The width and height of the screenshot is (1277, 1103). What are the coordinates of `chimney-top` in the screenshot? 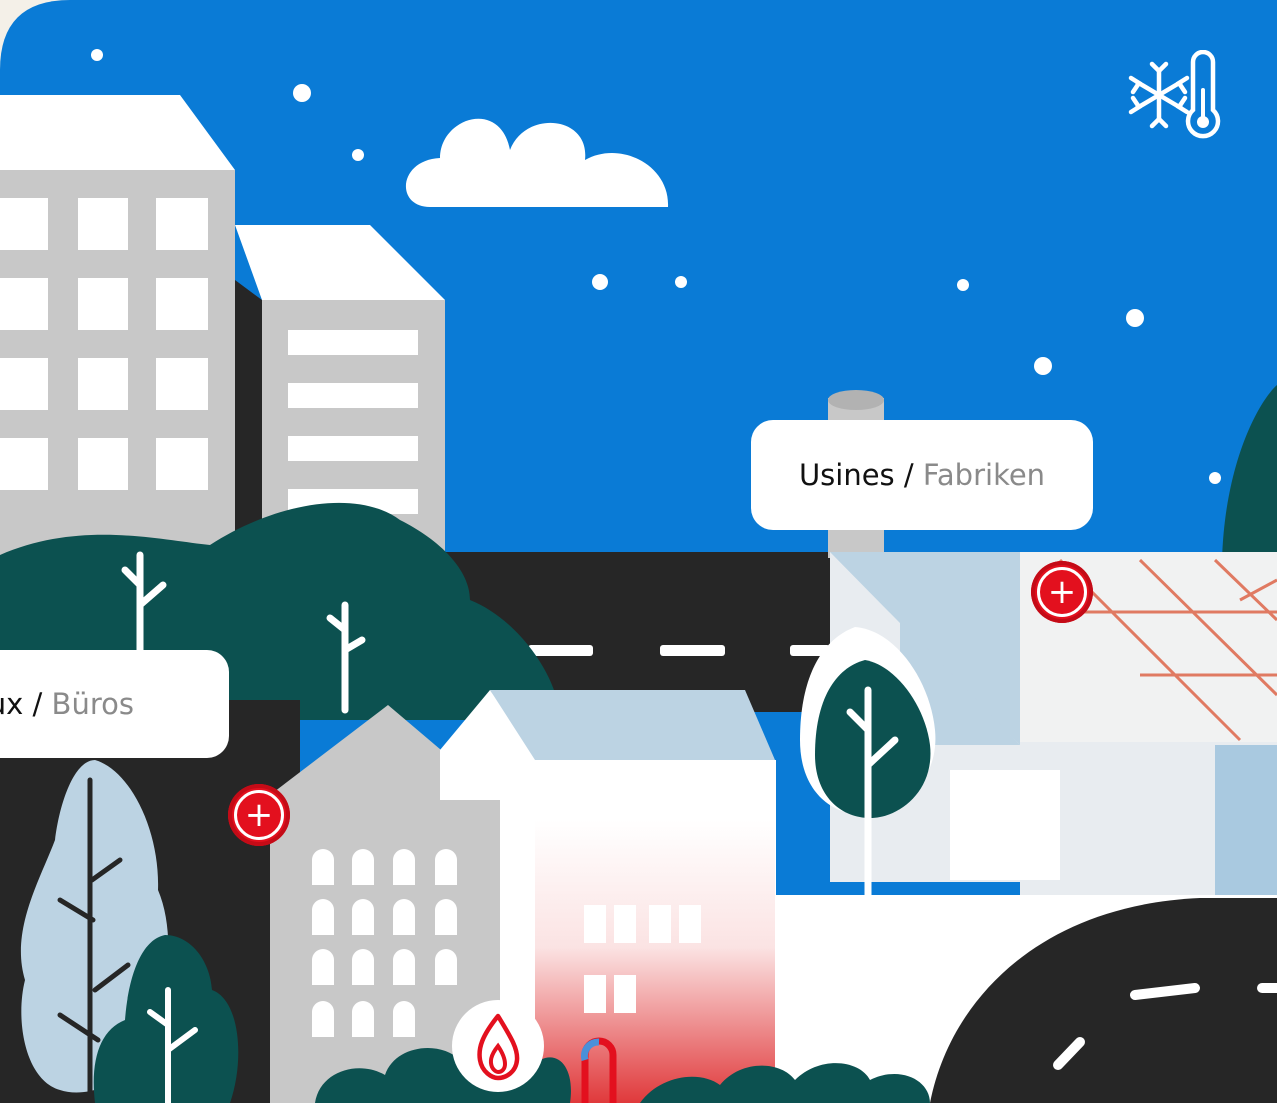 It's located at (856, 400).